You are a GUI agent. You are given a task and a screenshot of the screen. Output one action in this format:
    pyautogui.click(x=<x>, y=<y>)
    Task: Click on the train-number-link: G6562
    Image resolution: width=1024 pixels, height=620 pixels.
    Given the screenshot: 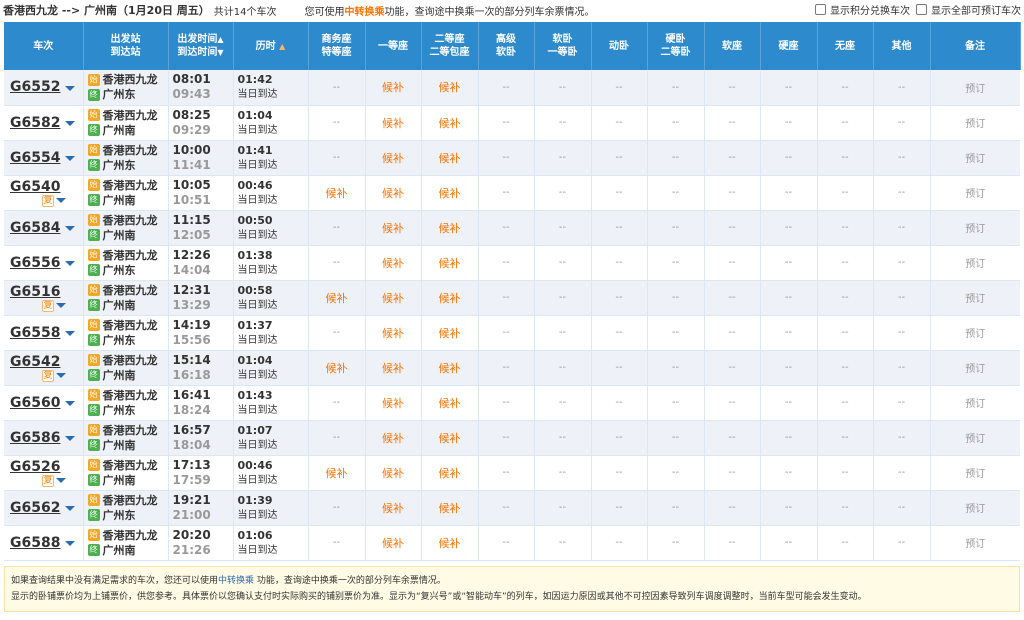 What is the action you would take?
    pyautogui.click(x=35, y=508)
    